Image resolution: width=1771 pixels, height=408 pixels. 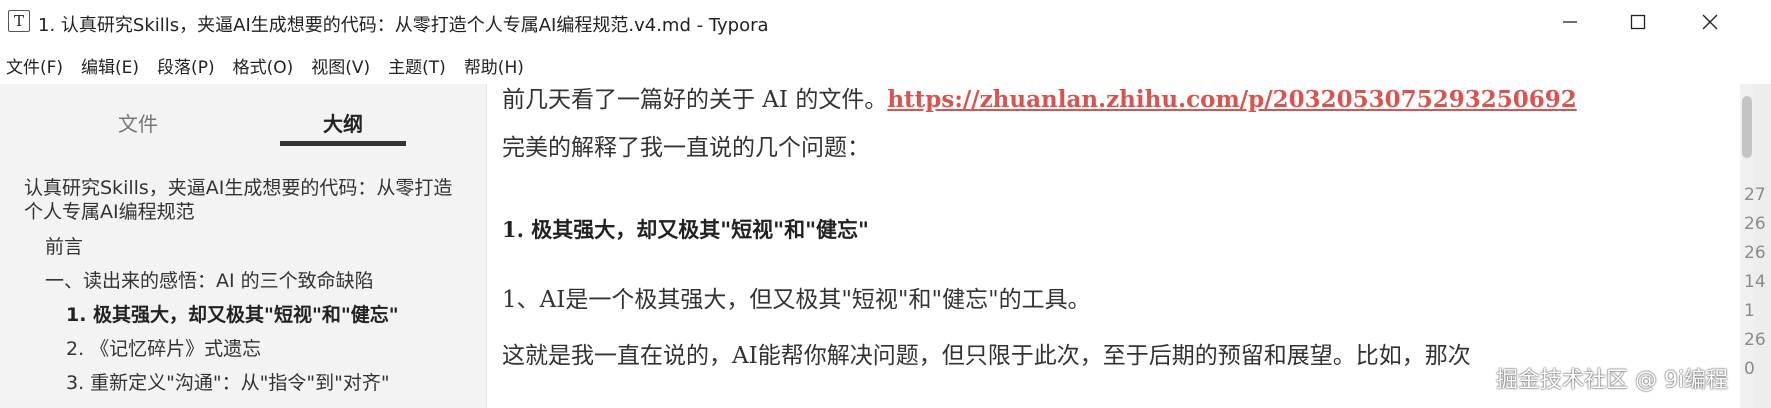 I want to click on menu-paragraph: 段落(P), so click(x=186, y=65).